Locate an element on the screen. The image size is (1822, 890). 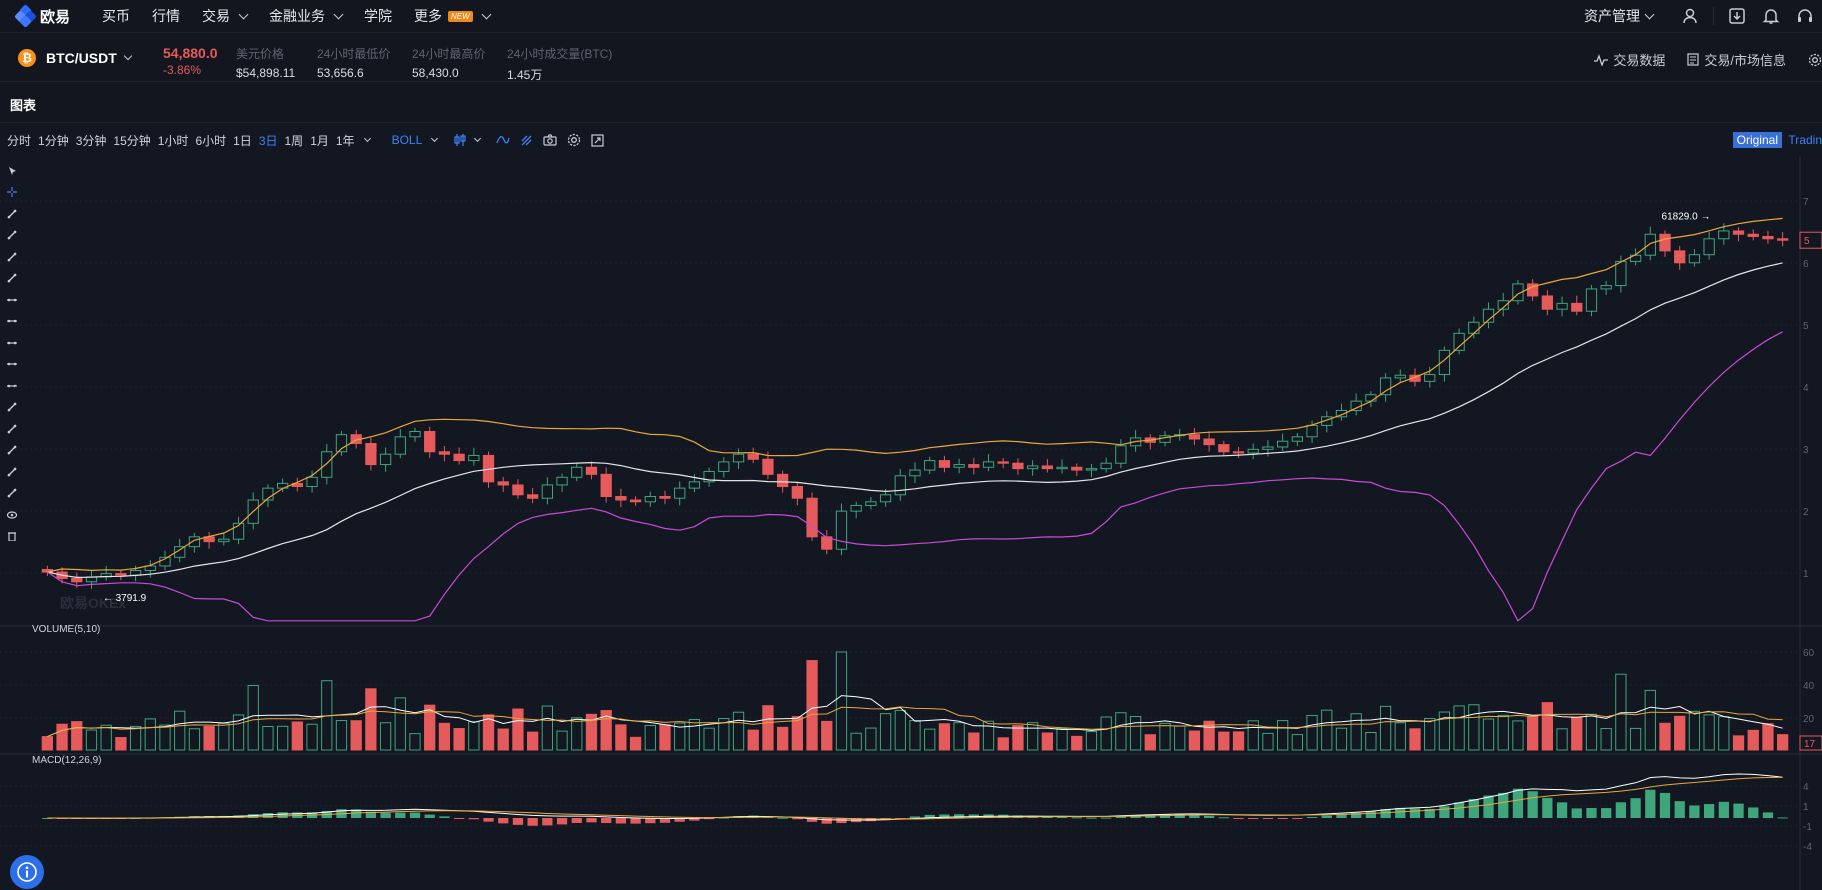
market-info-link: 交易/市场信息 is located at coordinates (1736, 59).